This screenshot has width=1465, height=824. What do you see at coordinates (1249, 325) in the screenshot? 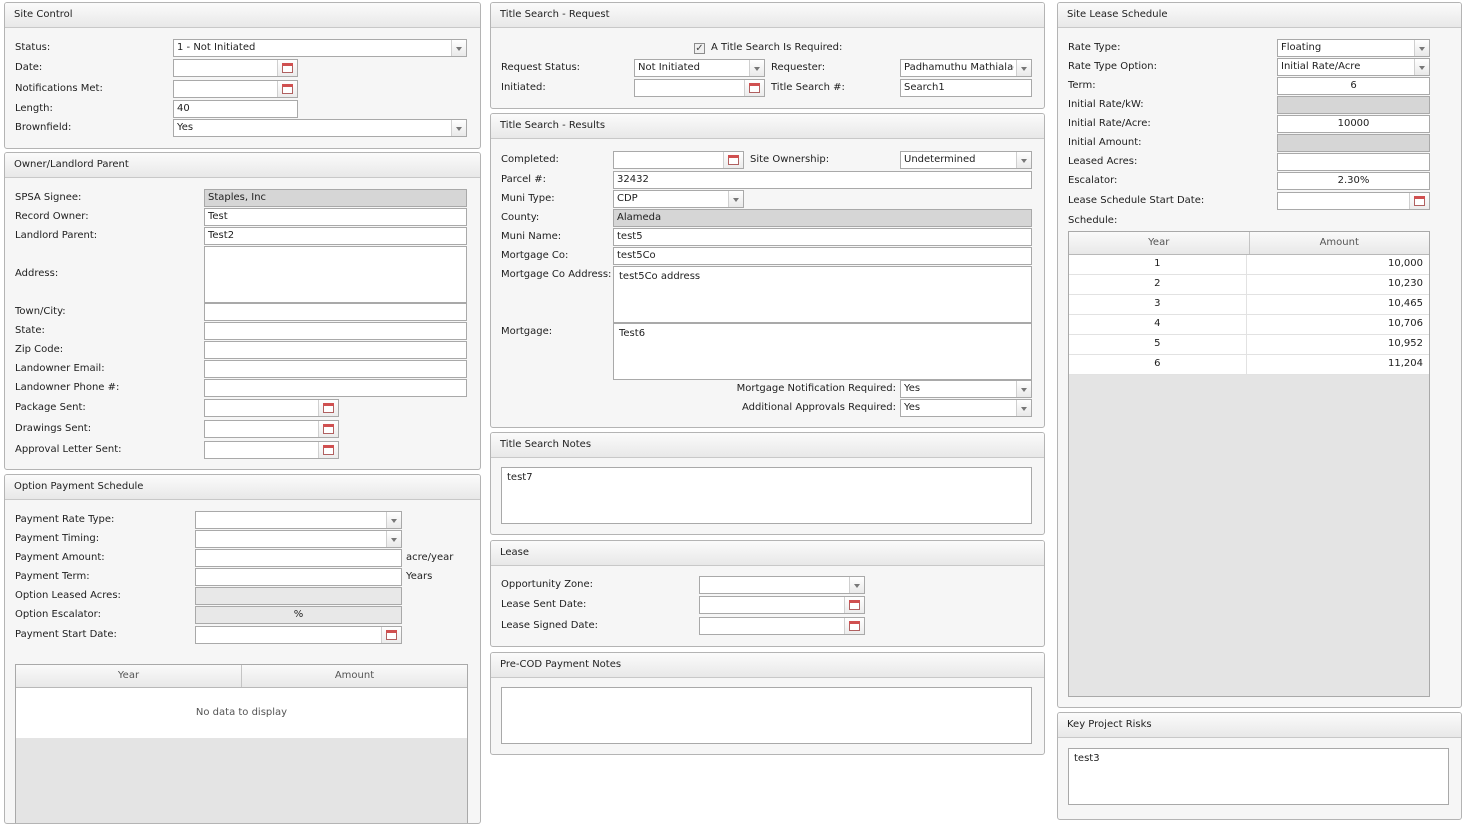
I see `table-row: 4 10,706` at bounding box center [1249, 325].